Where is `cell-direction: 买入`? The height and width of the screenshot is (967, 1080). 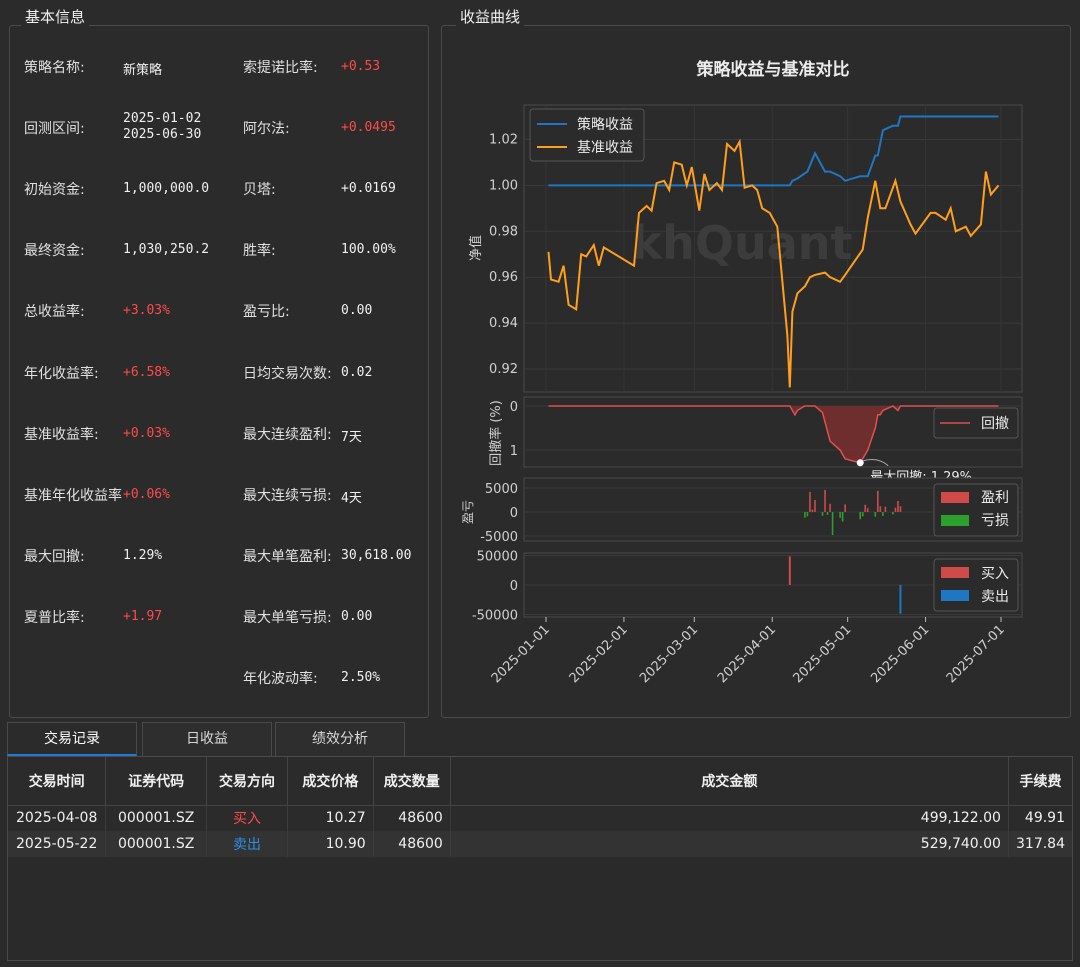 cell-direction: 买入 is located at coordinates (247, 818).